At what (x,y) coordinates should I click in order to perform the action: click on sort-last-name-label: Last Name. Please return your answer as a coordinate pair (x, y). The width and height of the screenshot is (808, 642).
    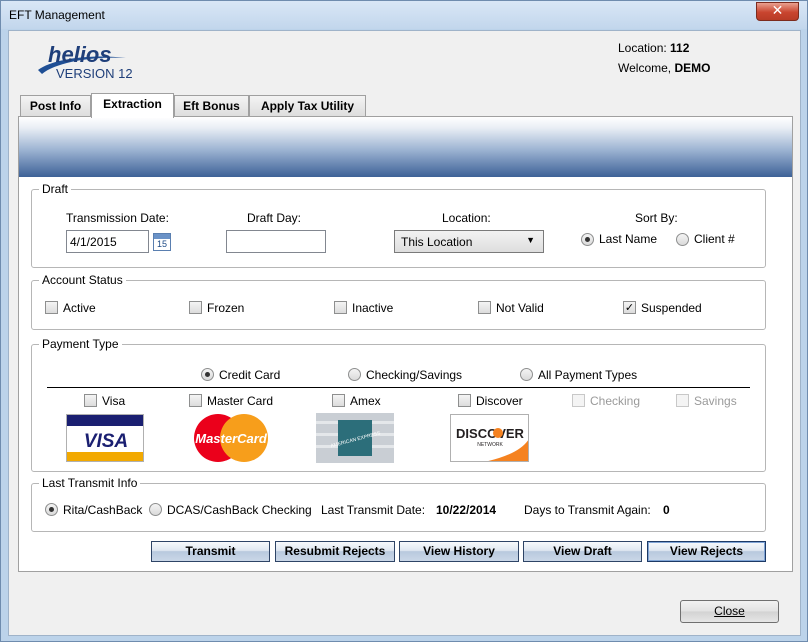
    Looking at the image, I should click on (628, 239).